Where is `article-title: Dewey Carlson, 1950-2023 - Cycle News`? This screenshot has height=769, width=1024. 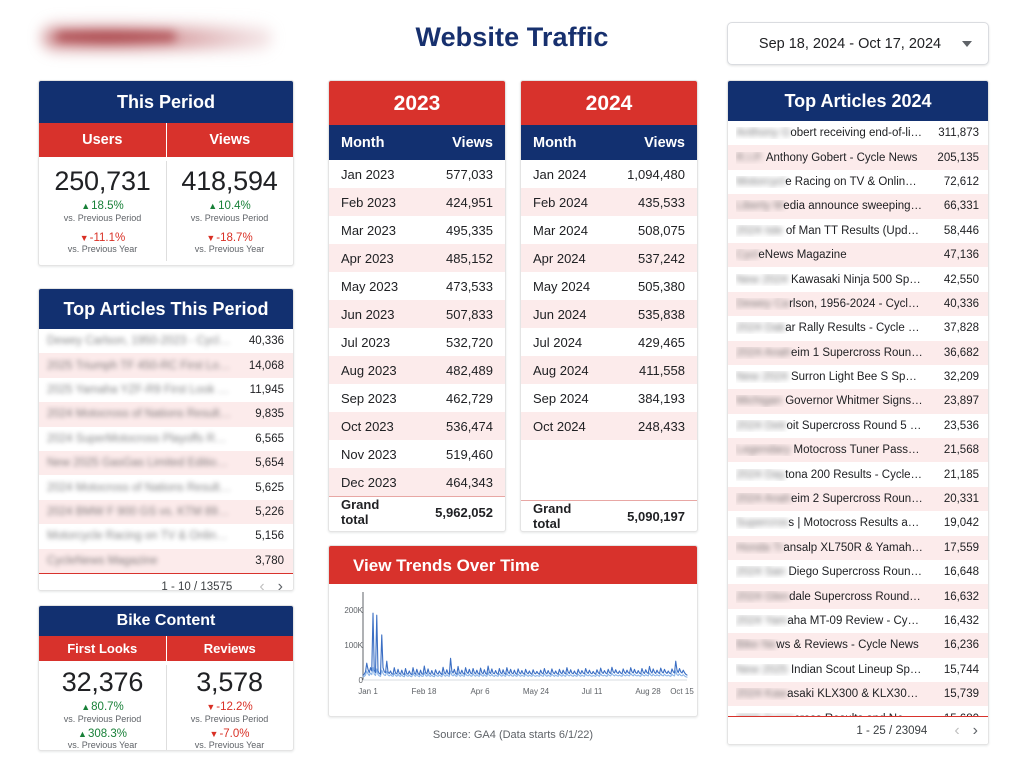
article-title: Dewey Carlson, 1950-2023 - Cycle News is located at coordinates (143, 341).